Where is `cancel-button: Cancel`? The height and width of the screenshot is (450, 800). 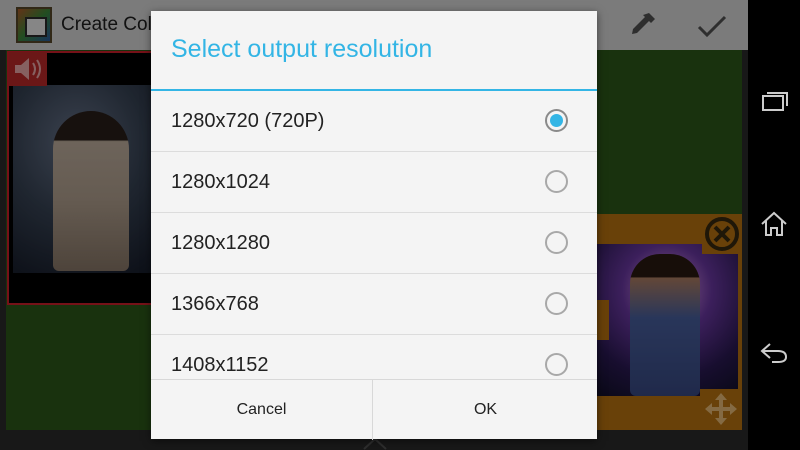
cancel-button: Cancel is located at coordinates (262, 410).